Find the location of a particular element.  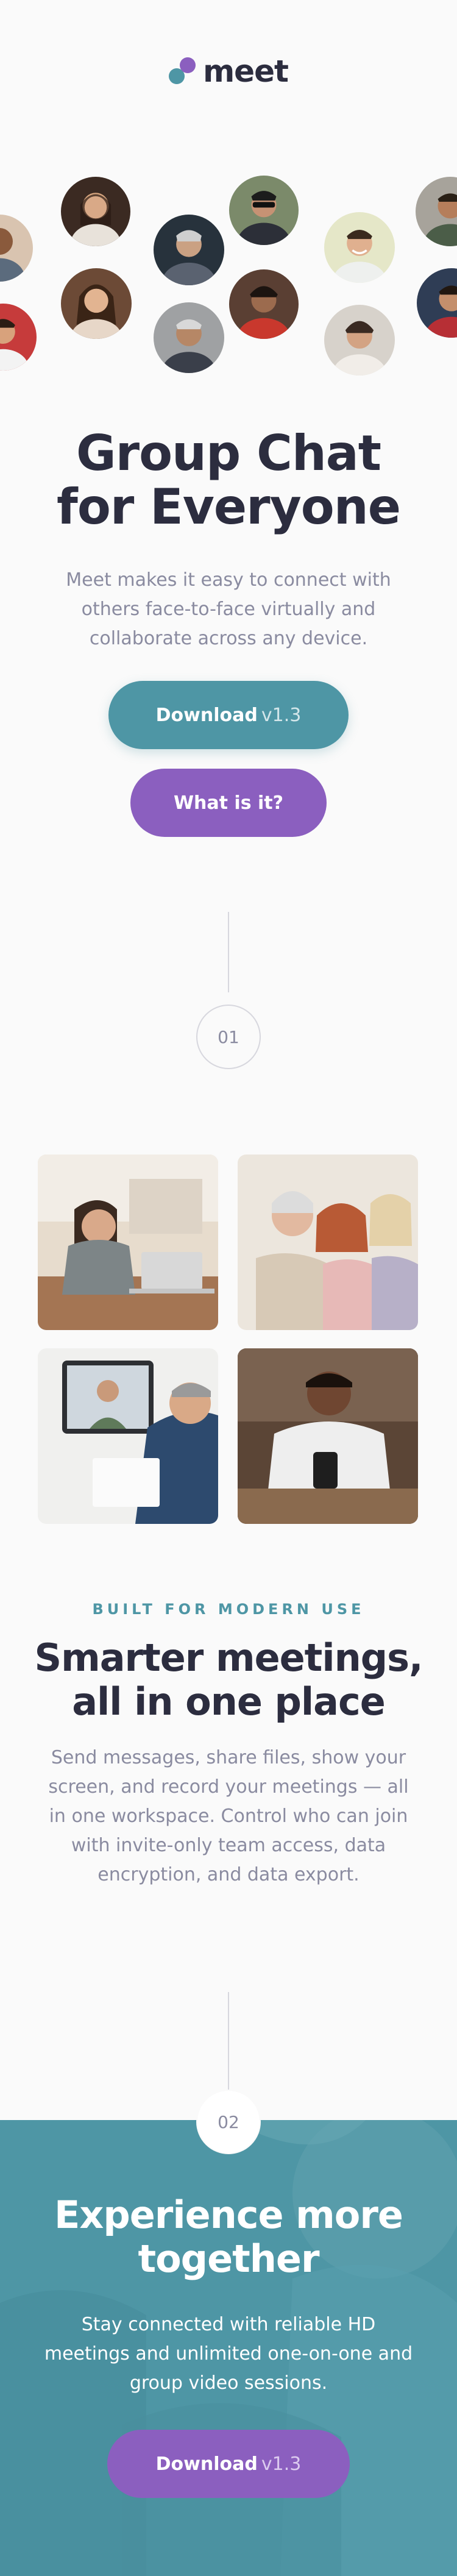

site-logo: meet is located at coordinates (228, 71).